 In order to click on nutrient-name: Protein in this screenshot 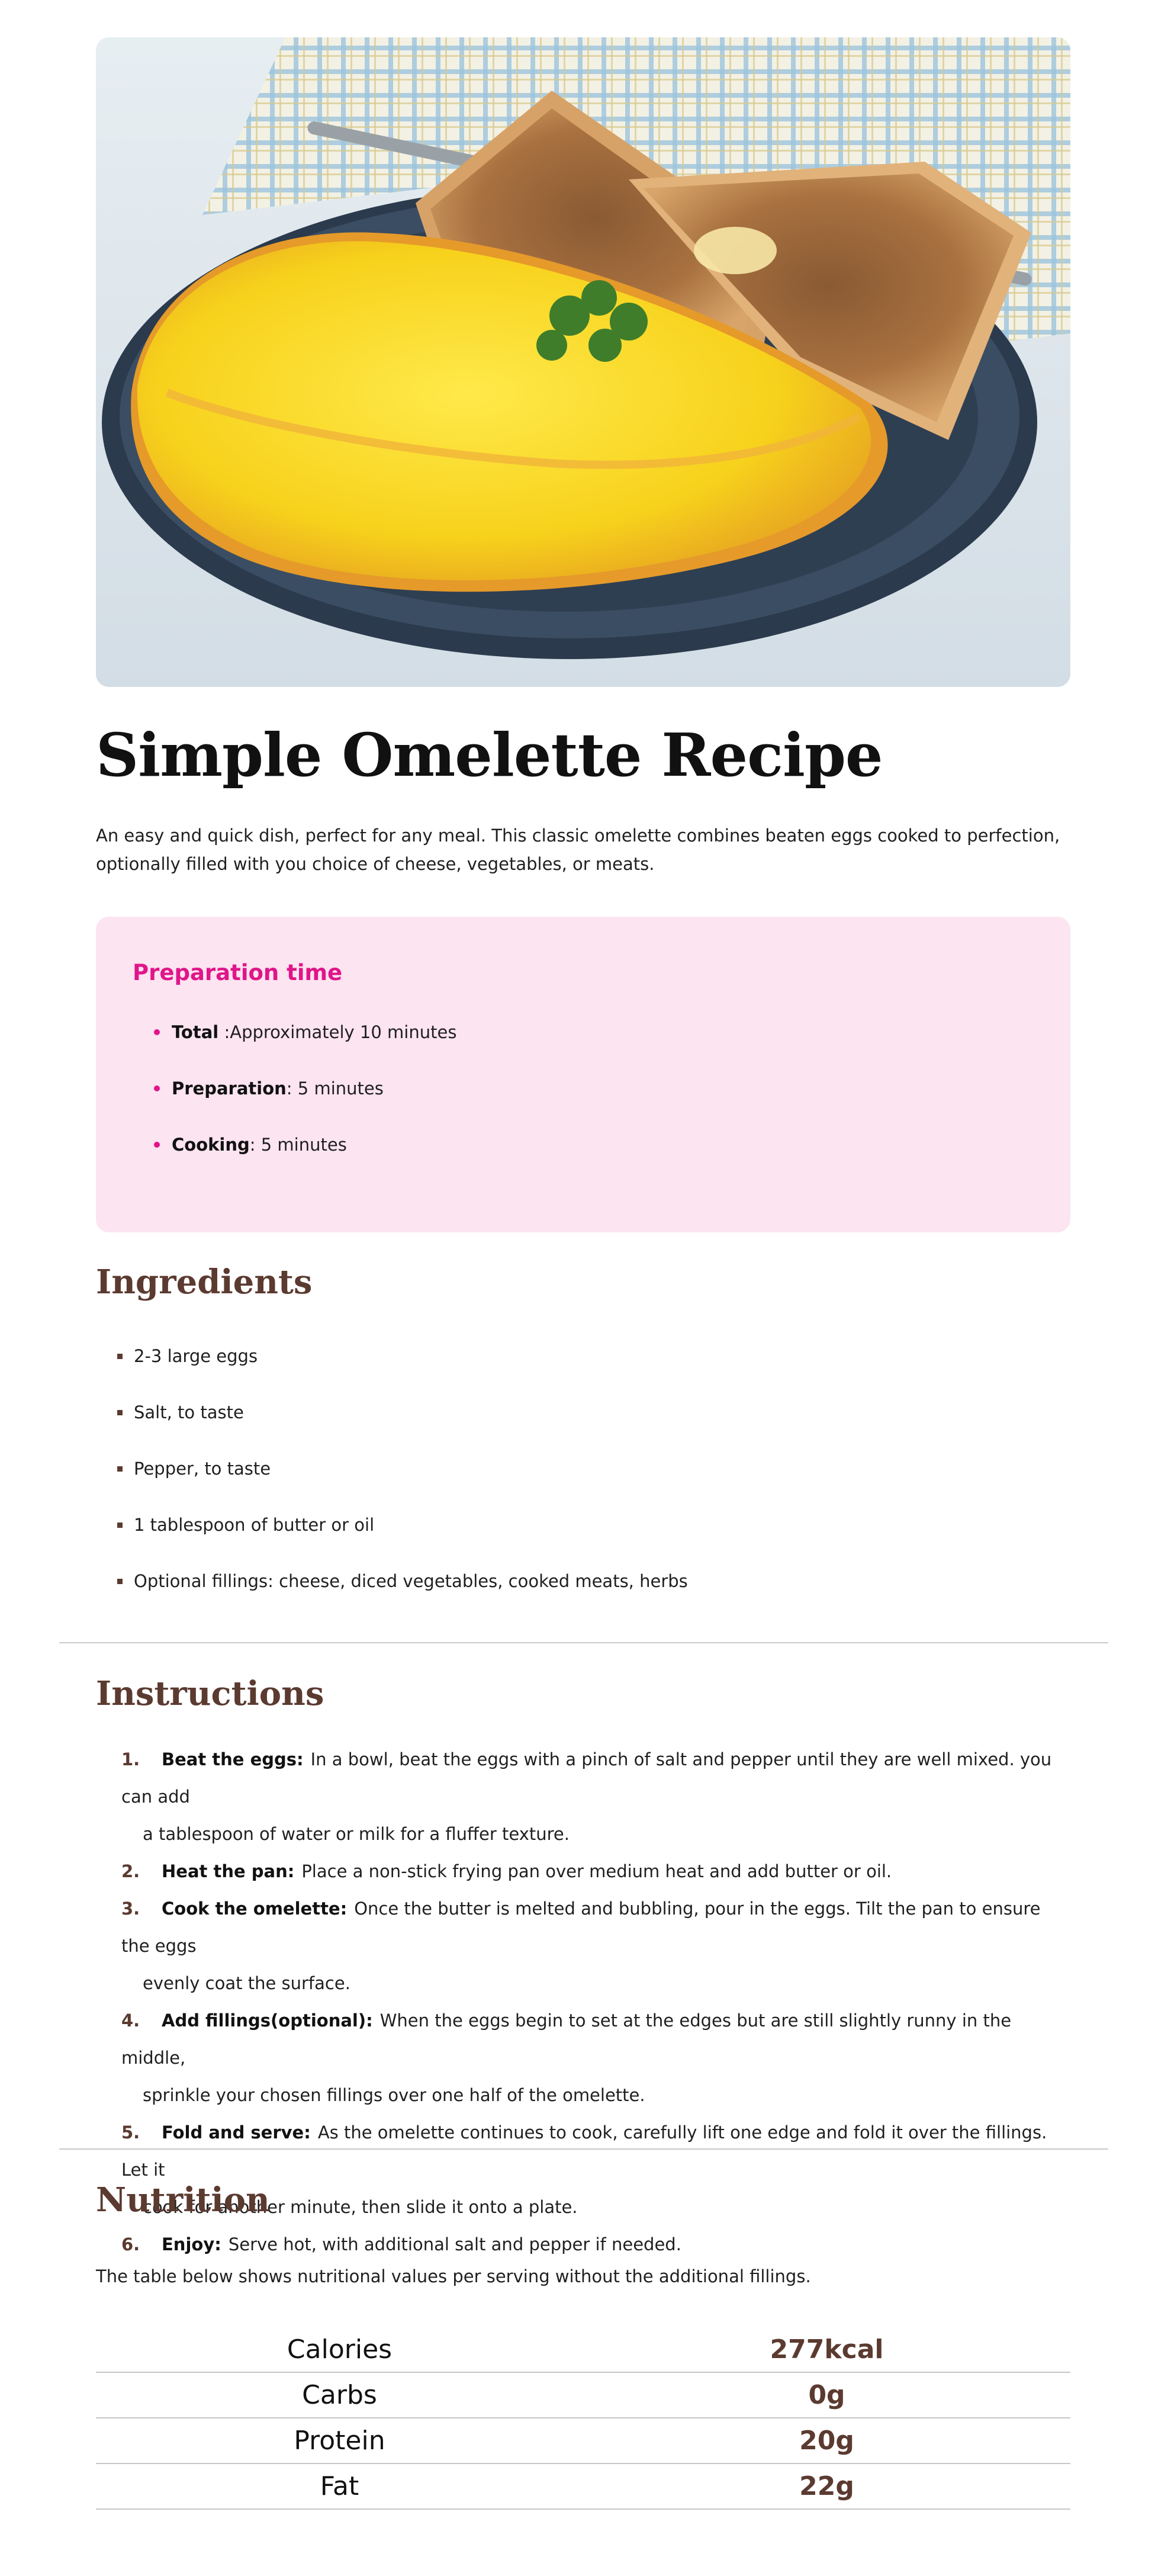, I will do `click(340, 2441)`.